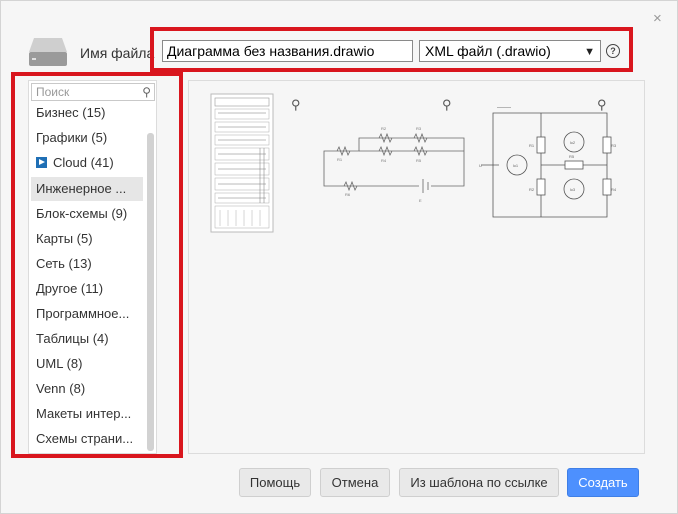 Image resolution: width=678 pixels, height=514 pixels. What do you see at coordinates (547, 163) in the screenshot?
I see `template-thumbnail-mesh-circuit: R1 R2 R3 R4 R5 Iк1 Iк2 Iк3 U` at bounding box center [547, 163].